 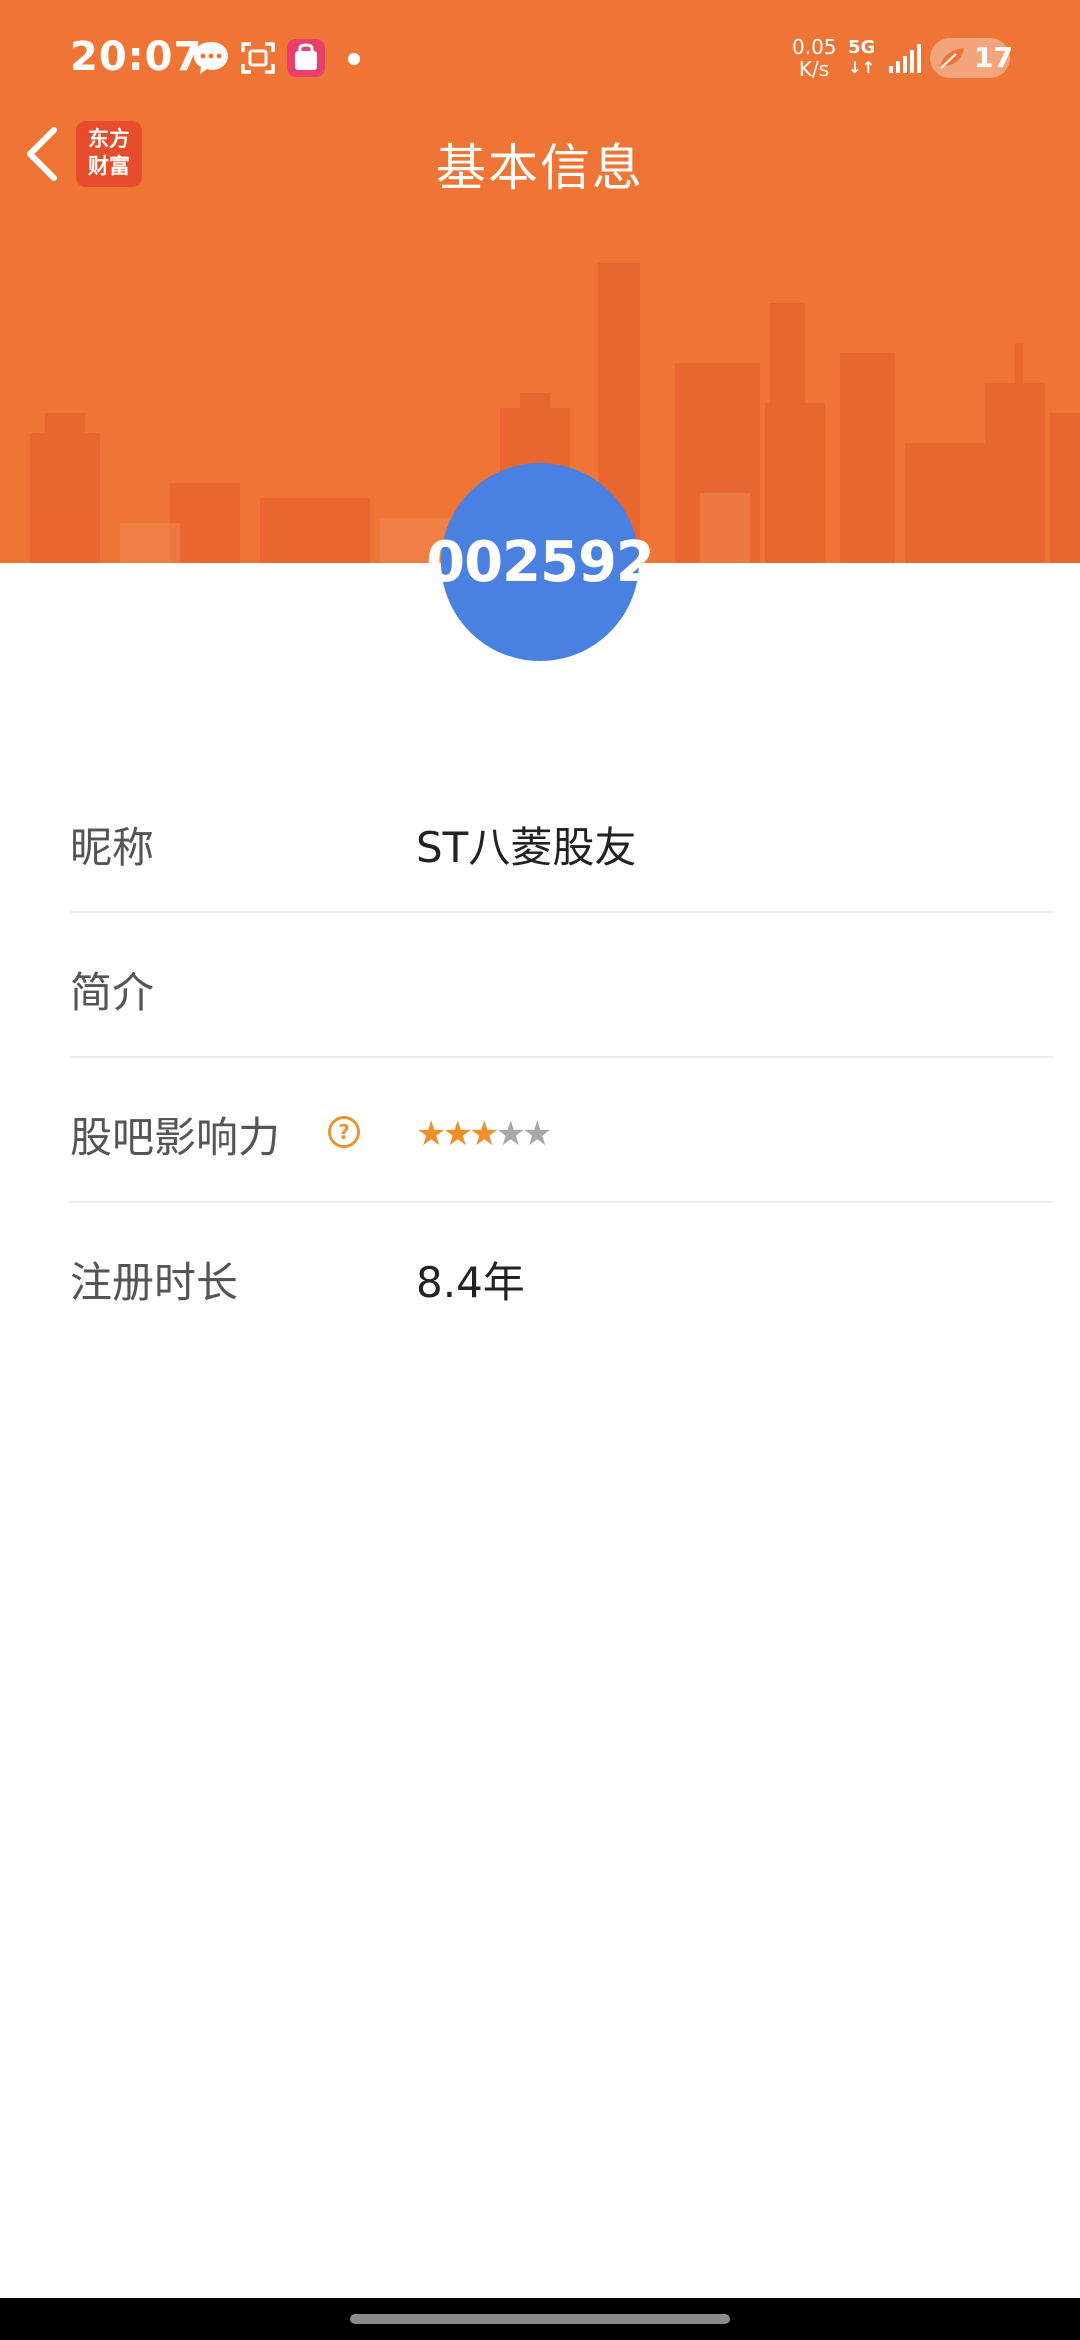 I want to click on battery-saver-icon, so click(x=952, y=58).